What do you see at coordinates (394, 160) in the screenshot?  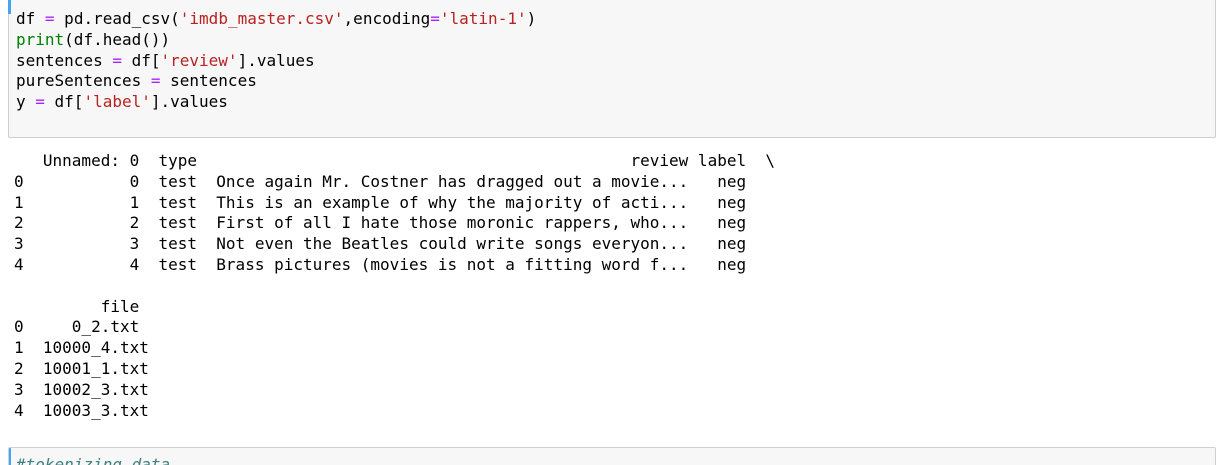 I see `output-table-header: Unnamed: 0 type review label \` at bounding box center [394, 160].